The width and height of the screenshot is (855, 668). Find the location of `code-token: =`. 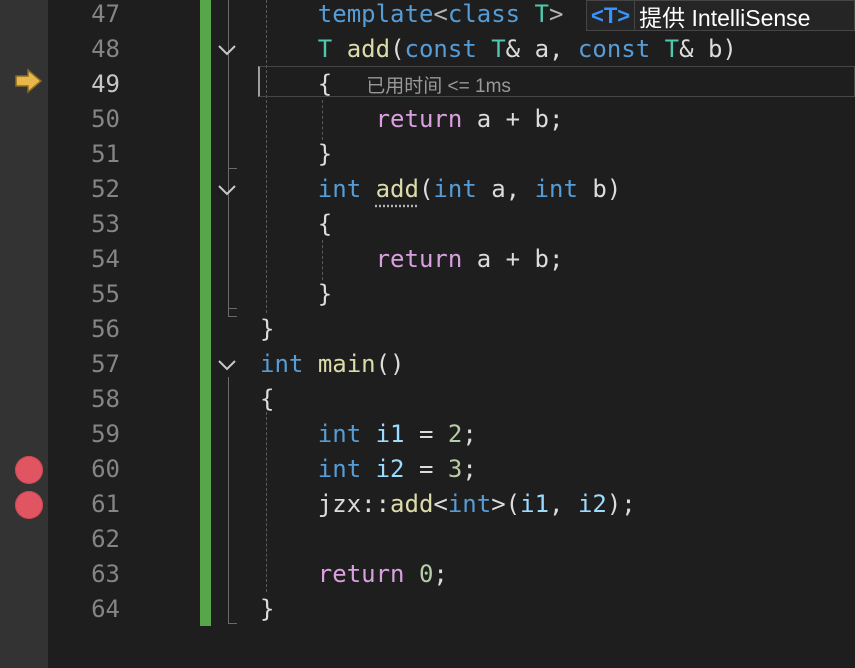

code-token: = is located at coordinates (426, 434).